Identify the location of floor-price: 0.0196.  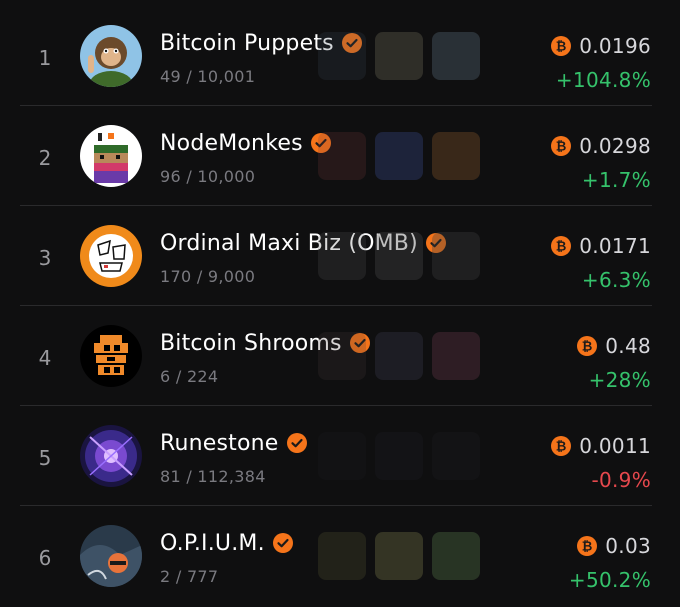
(615, 46).